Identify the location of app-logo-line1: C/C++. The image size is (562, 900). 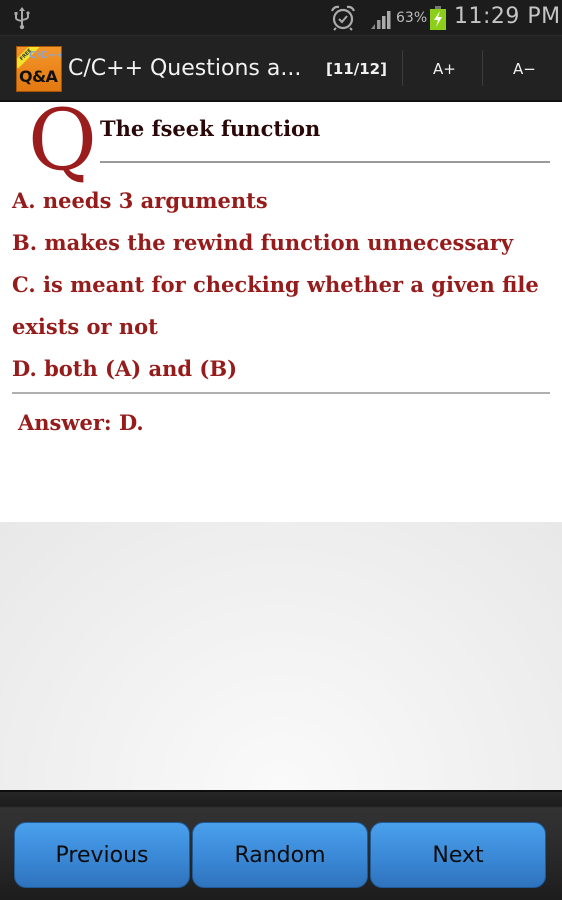
(45, 55).